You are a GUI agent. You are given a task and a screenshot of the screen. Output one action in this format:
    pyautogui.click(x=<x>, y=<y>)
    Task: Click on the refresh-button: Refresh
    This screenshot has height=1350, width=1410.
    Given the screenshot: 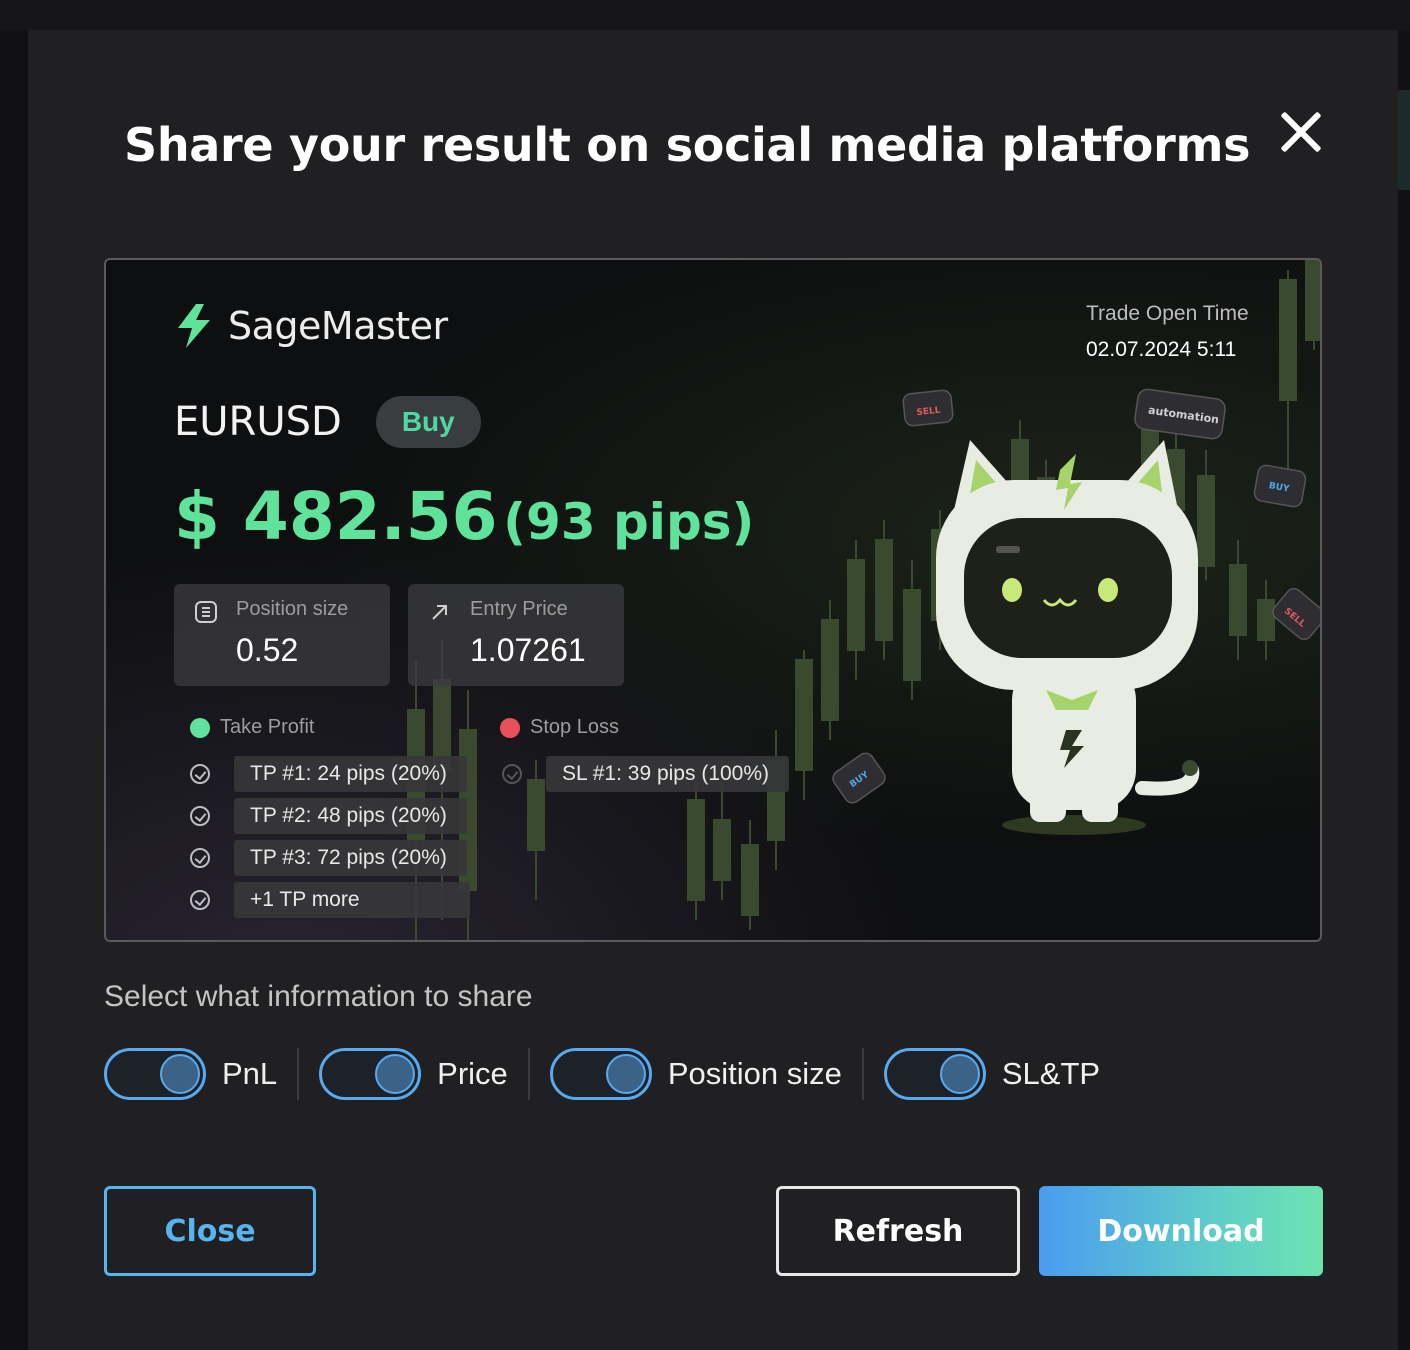 What is the action you would take?
    pyautogui.click(x=898, y=1231)
    